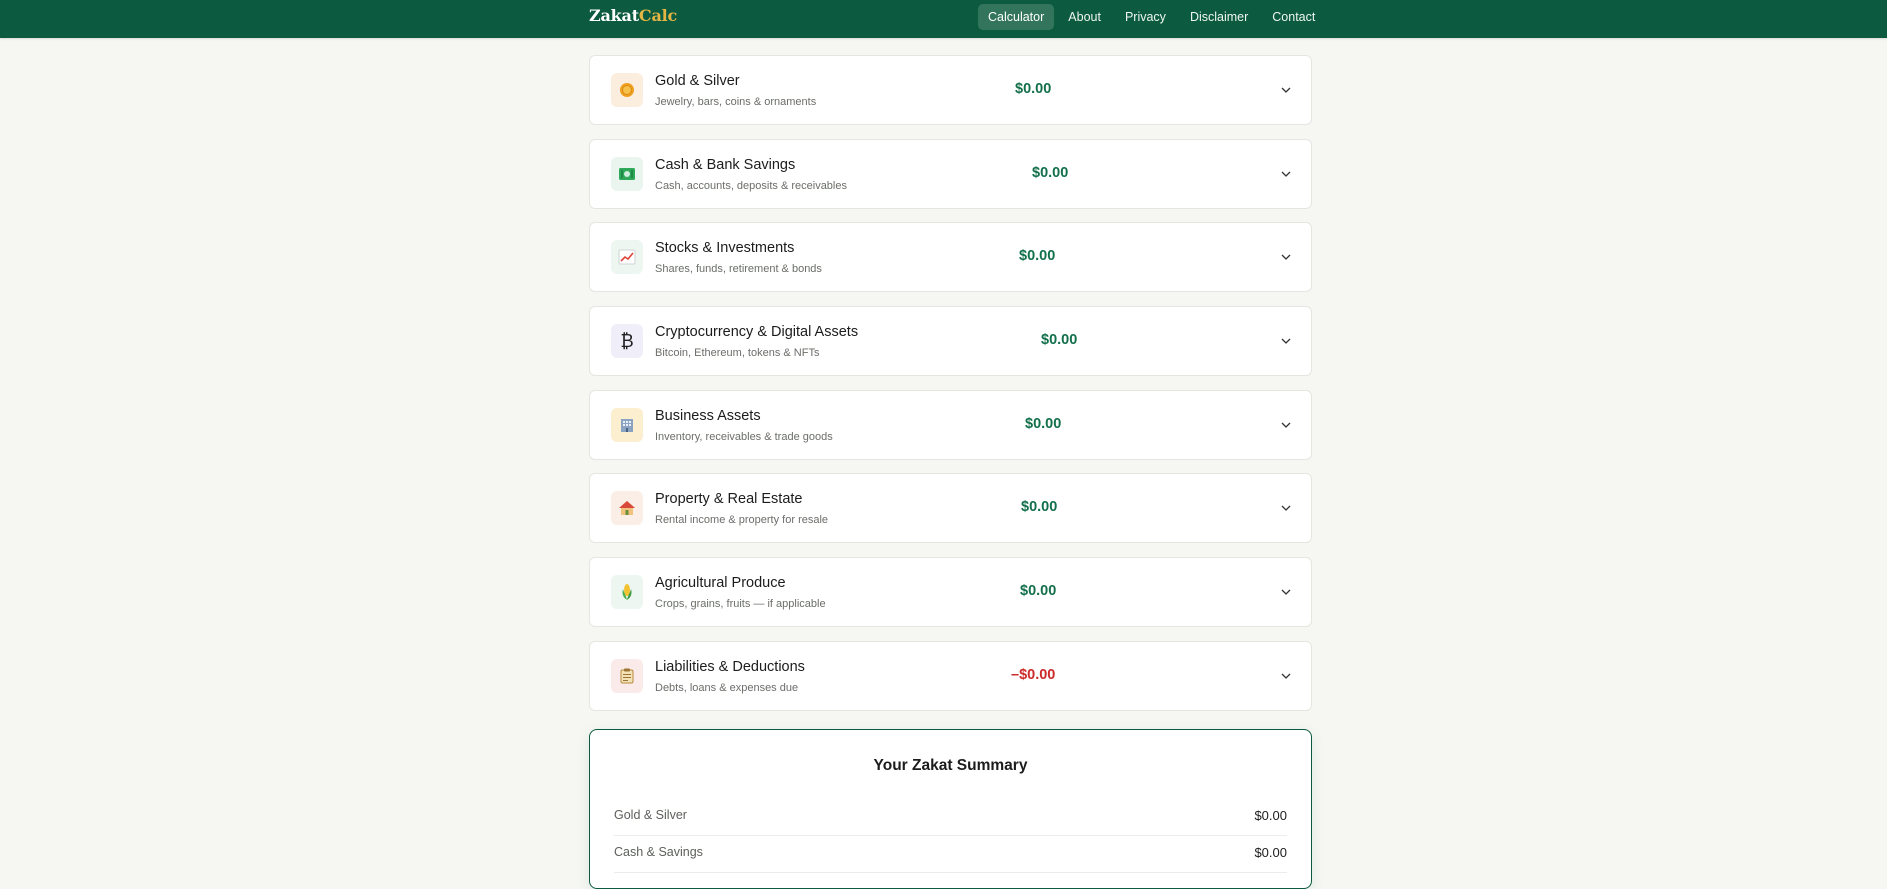 This screenshot has width=1887, height=889. Describe the element at coordinates (627, 257) in the screenshot. I see `chart-up-icon` at that location.